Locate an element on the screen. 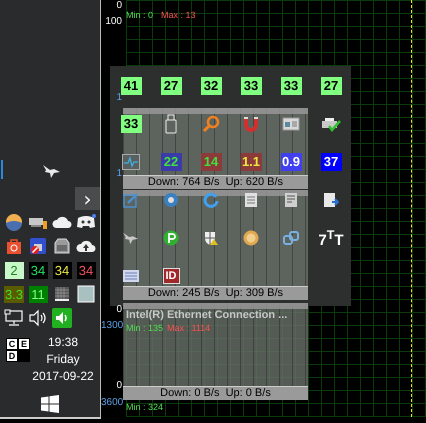  disc-icon is located at coordinates (251, 238).